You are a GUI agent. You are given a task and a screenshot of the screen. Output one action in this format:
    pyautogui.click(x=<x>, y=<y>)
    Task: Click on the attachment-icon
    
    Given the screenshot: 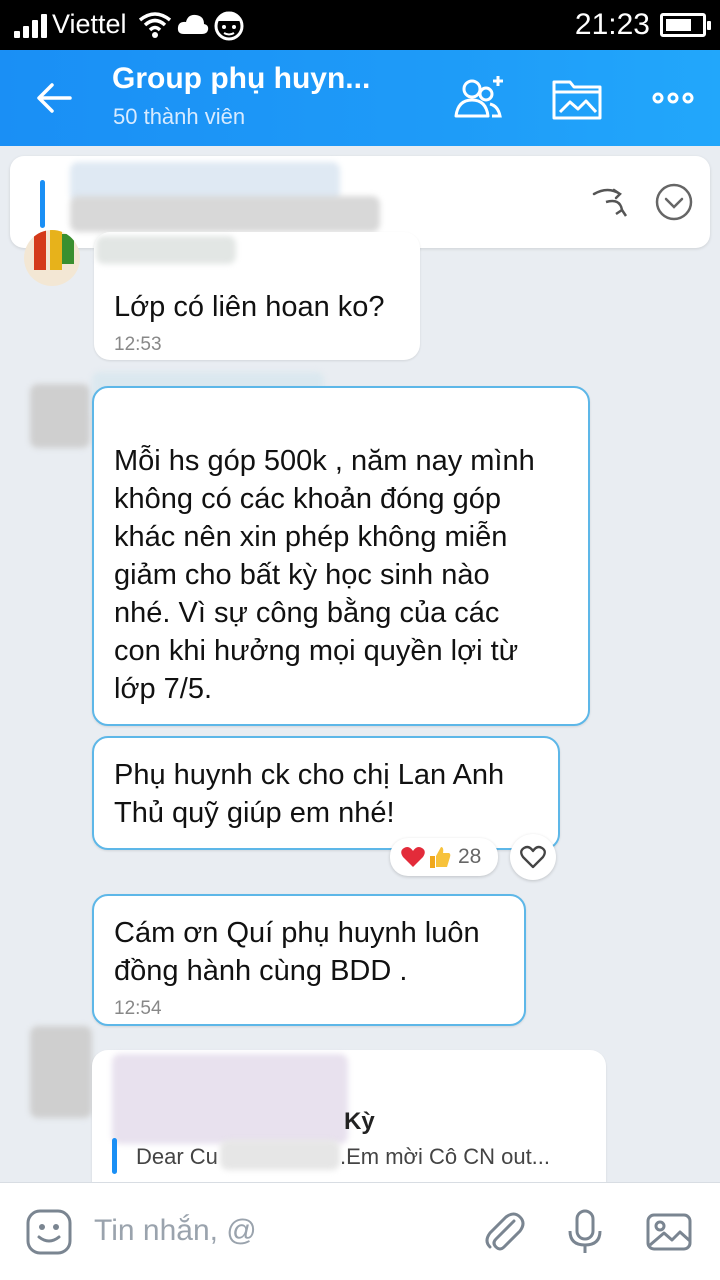 What is the action you would take?
    pyautogui.click(x=503, y=1232)
    